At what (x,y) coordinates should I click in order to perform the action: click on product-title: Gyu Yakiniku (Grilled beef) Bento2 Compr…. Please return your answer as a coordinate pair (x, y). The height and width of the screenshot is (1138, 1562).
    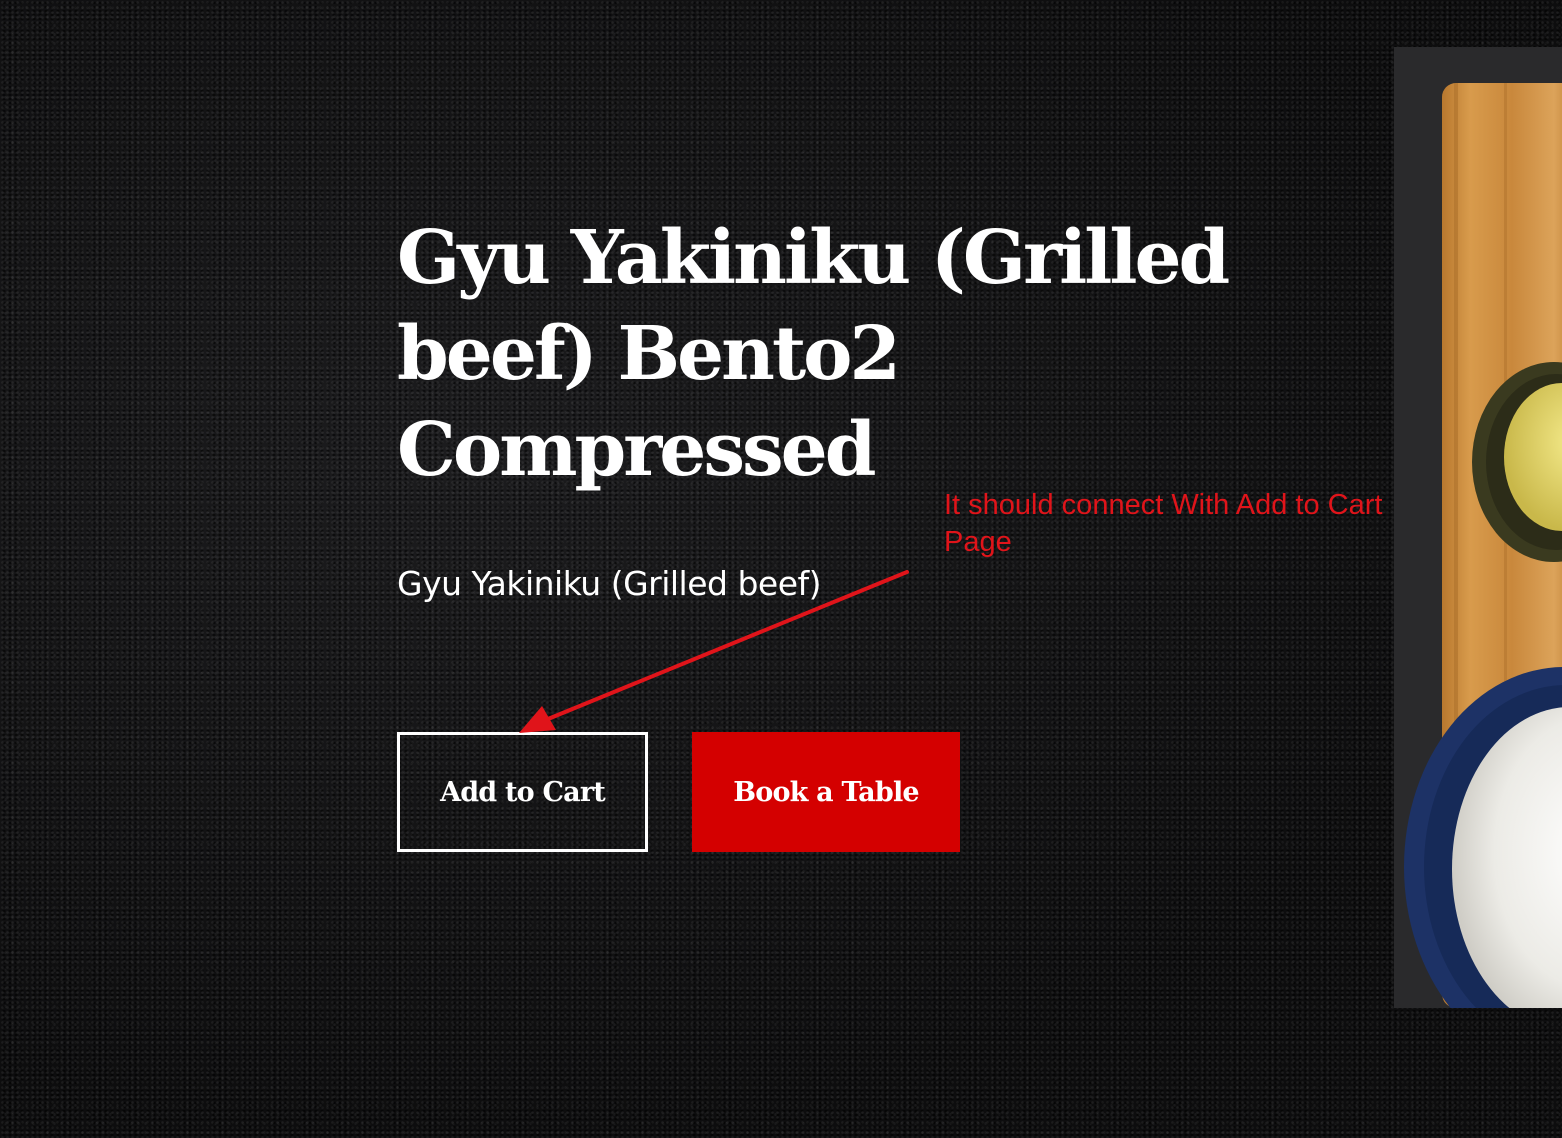
    Looking at the image, I should click on (813, 354).